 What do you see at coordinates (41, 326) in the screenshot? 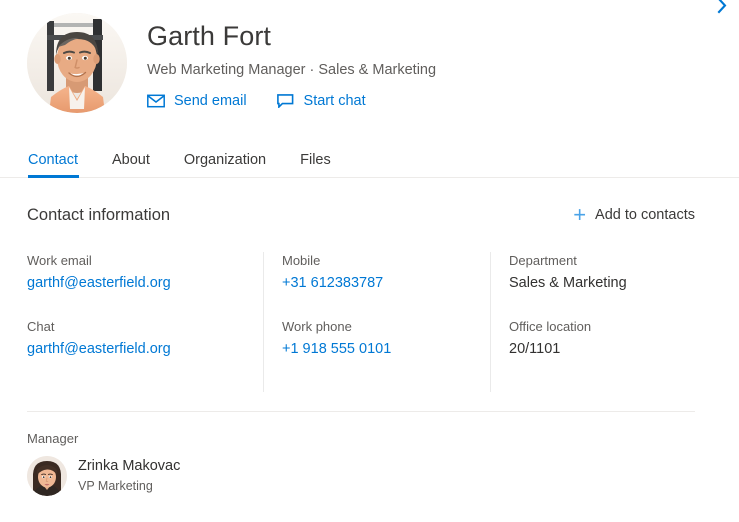
I see `field-label: Chat` at bounding box center [41, 326].